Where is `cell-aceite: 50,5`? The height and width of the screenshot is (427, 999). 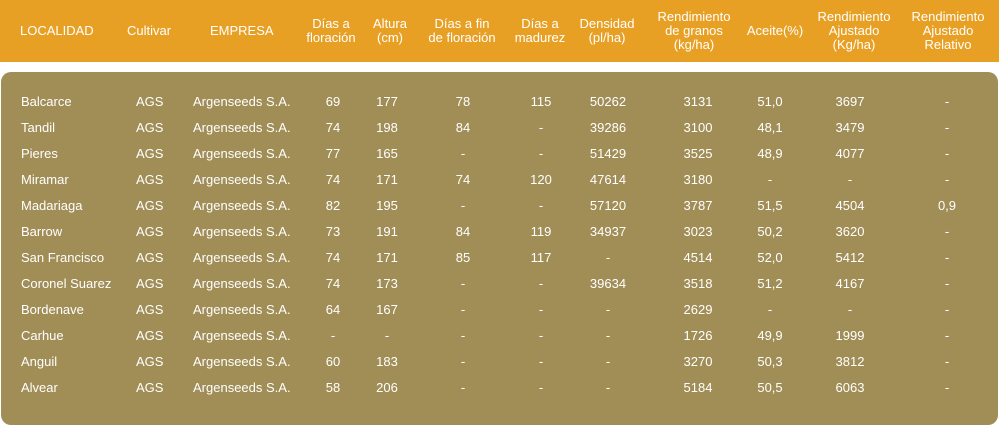
cell-aceite: 50,5 is located at coordinates (770, 387).